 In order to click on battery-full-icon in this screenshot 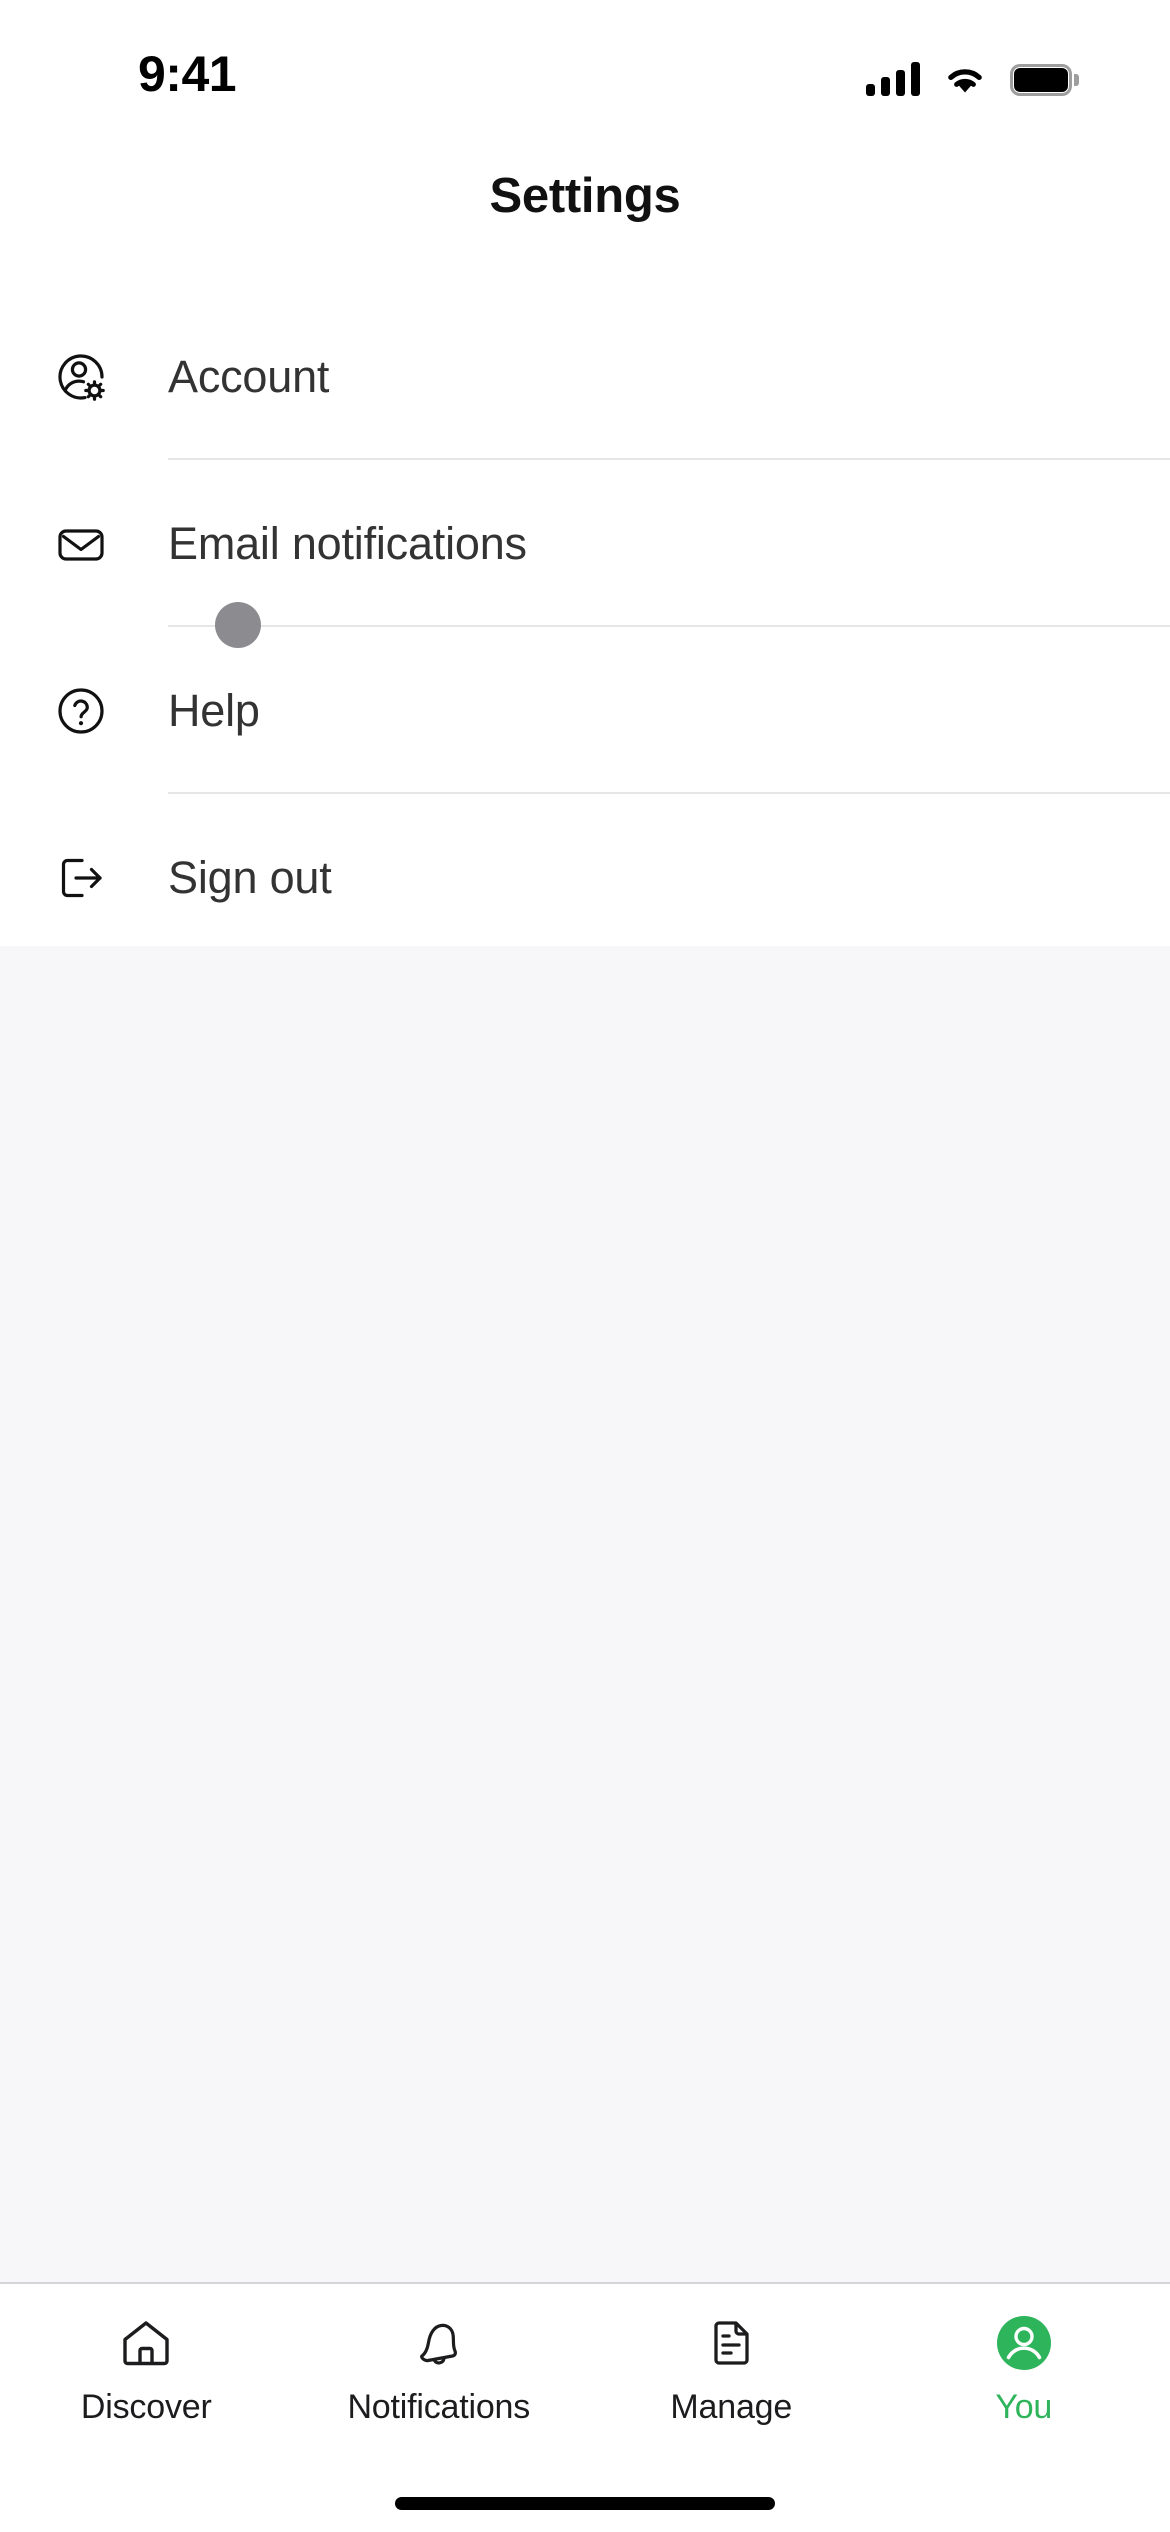, I will do `click(1044, 80)`.